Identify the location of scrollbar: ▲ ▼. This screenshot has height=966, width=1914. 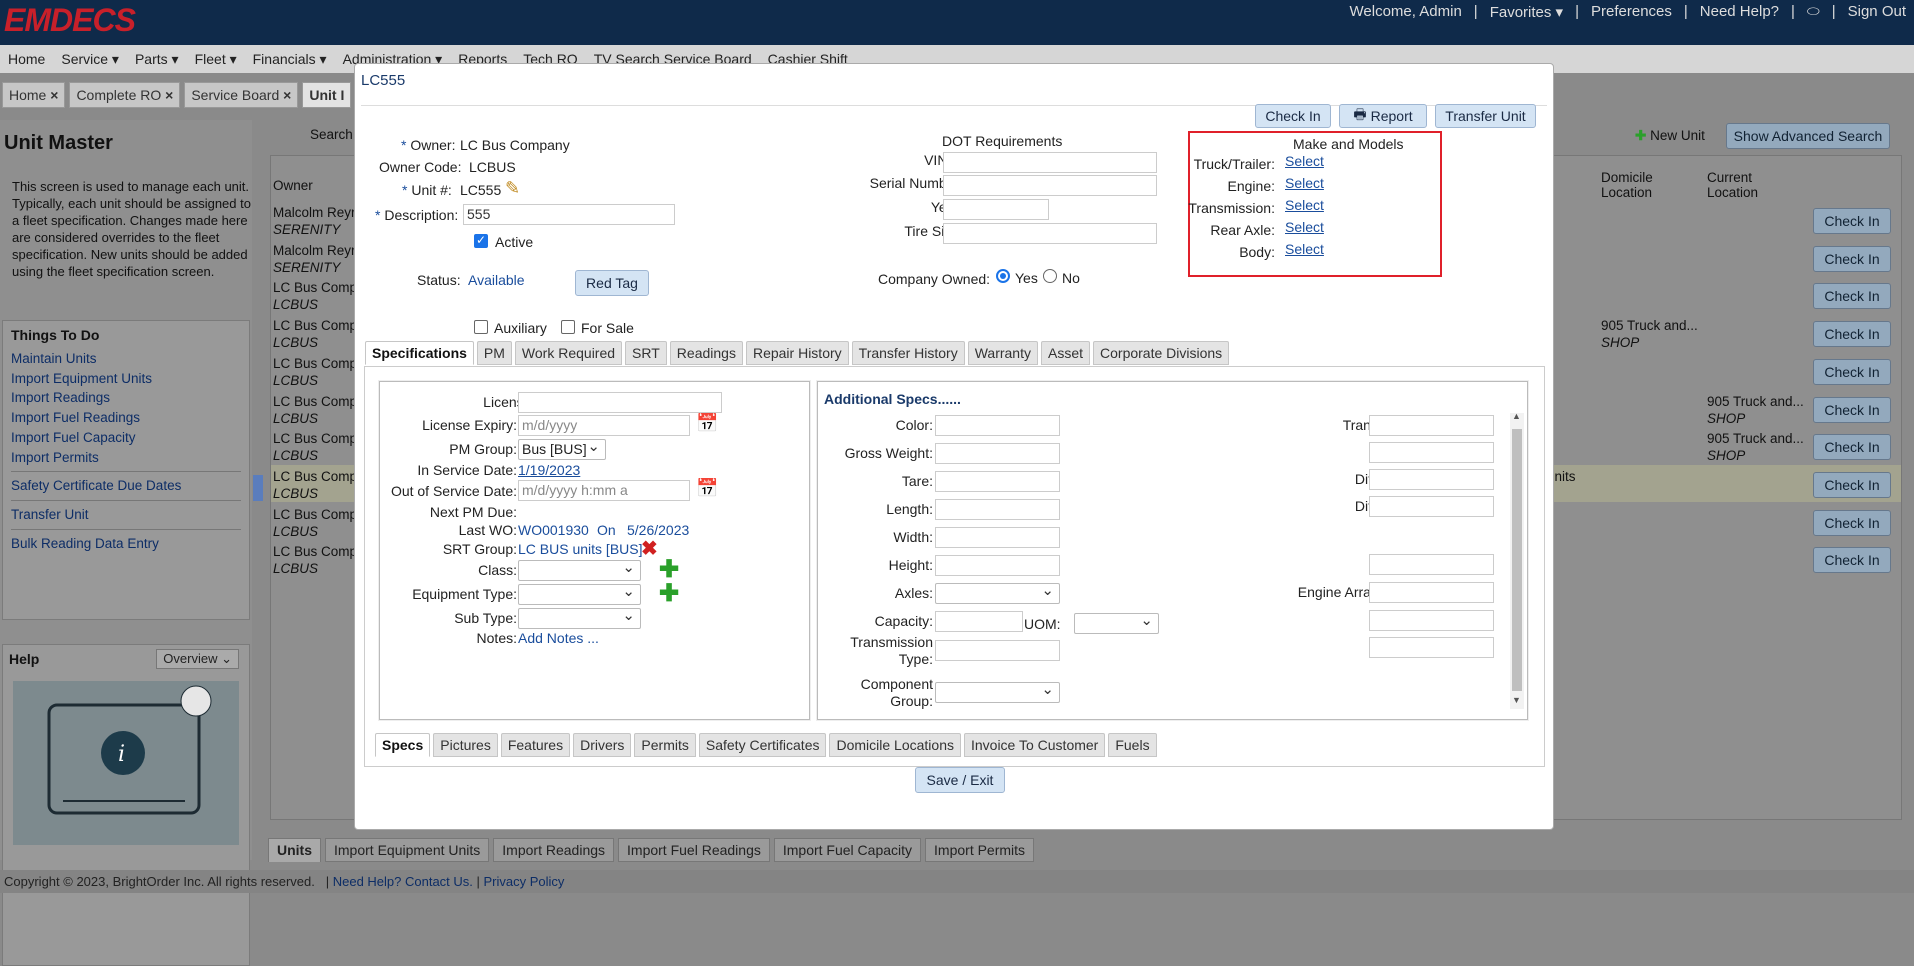
(1517, 560).